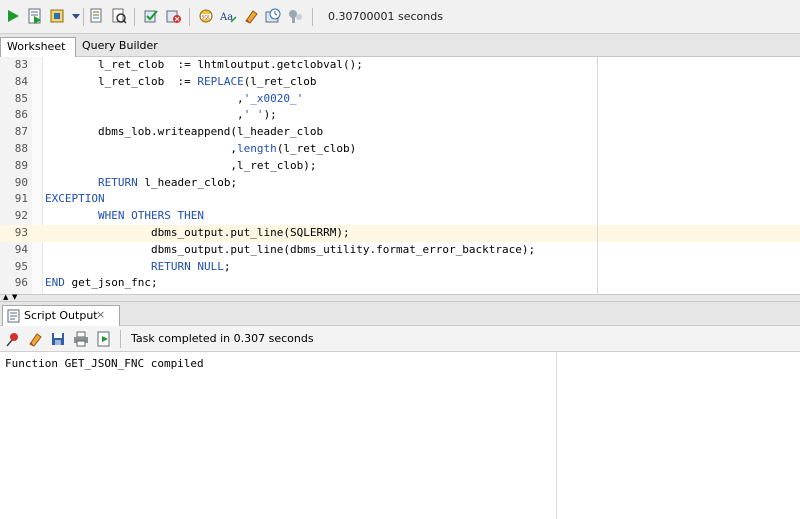  Describe the element at coordinates (201, 148) in the screenshot. I see `code-text: ,length(l_ret_clob)` at that location.